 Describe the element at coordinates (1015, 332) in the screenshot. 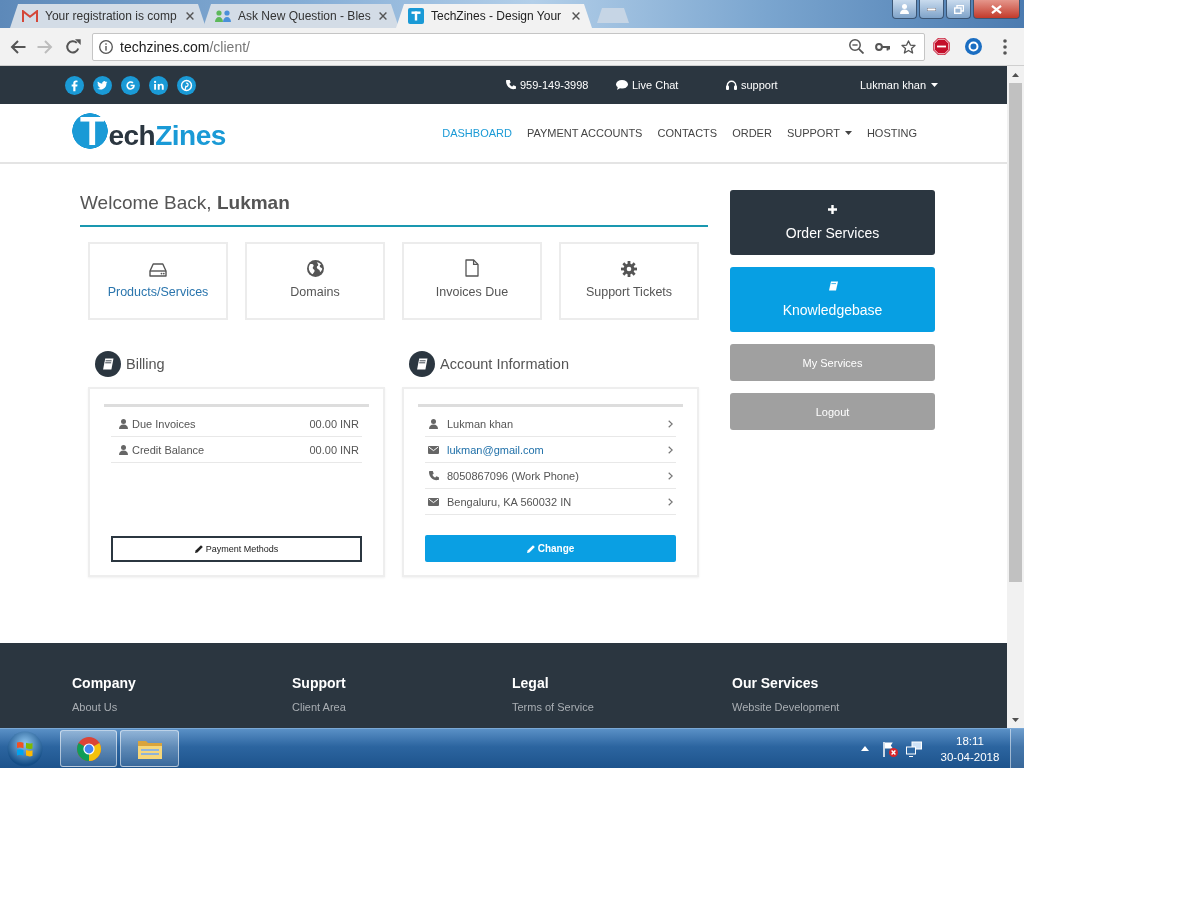

I see `scrollbar-thumb` at that location.